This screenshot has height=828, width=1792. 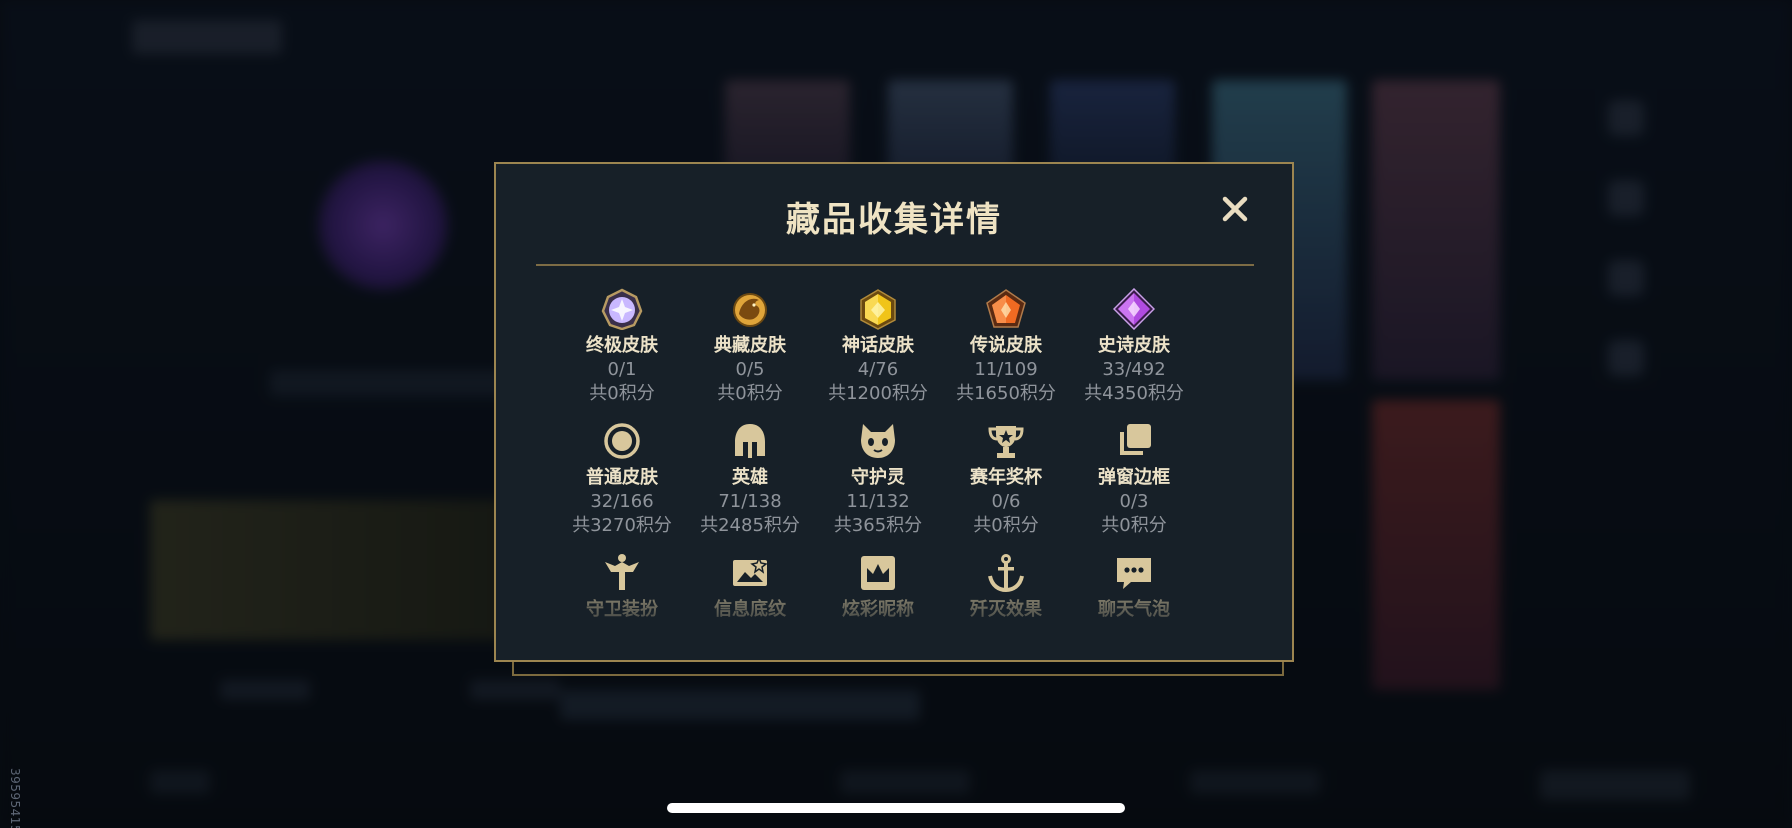 I want to click on collection-item: 典藏皮肤 0/5 共0积分, so click(x=750, y=354).